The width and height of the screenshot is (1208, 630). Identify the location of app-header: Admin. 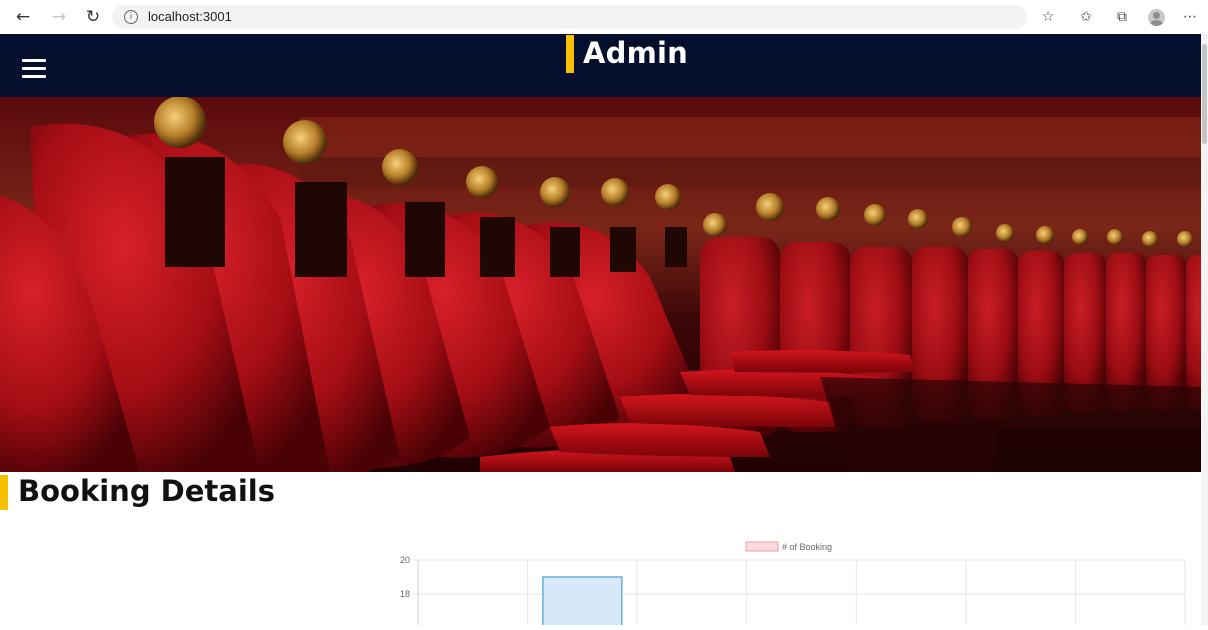
(600, 65).